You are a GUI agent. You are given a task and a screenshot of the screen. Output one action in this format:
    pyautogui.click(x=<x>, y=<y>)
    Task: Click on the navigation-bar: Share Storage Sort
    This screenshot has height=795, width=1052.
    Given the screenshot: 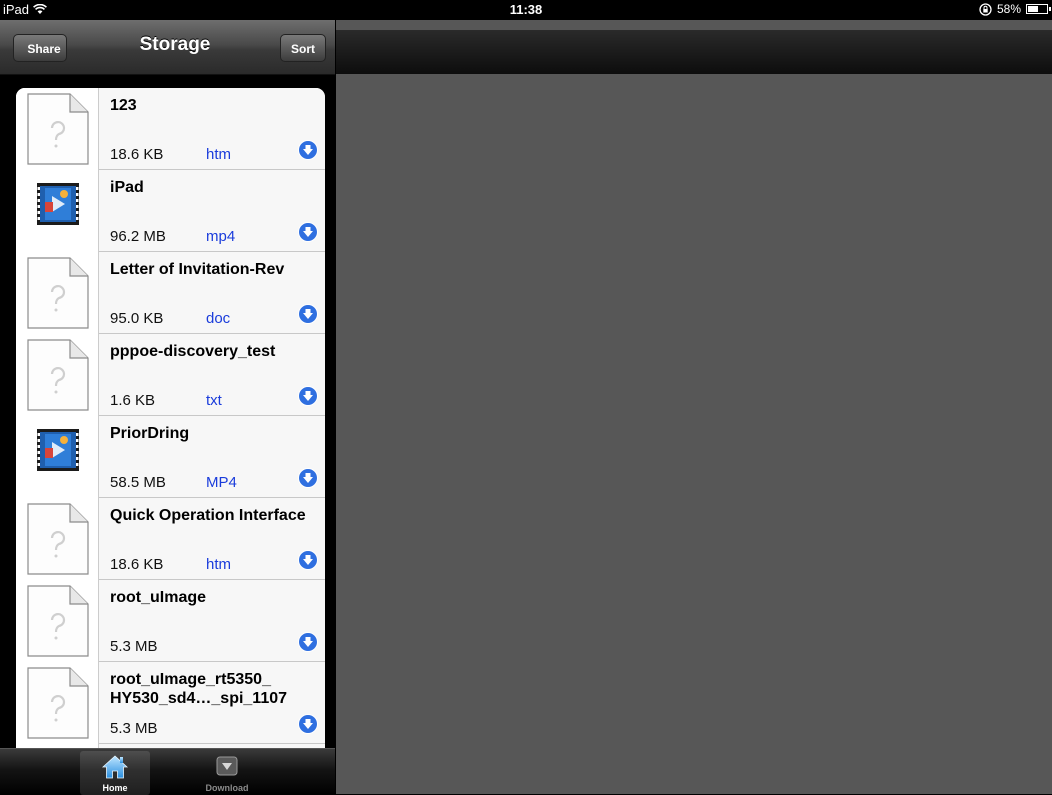 What is the action you would take?
    pyautogui.click(x=168, y=47)
    